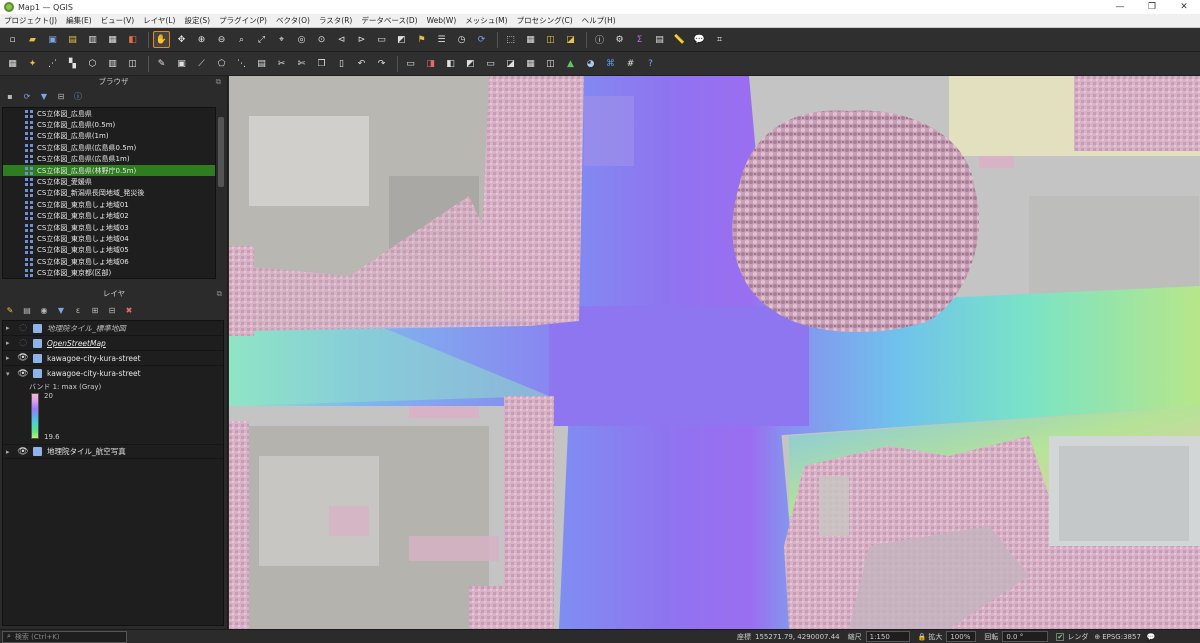  I want to click on identify-icon: ⓘ, so click(599, 39).